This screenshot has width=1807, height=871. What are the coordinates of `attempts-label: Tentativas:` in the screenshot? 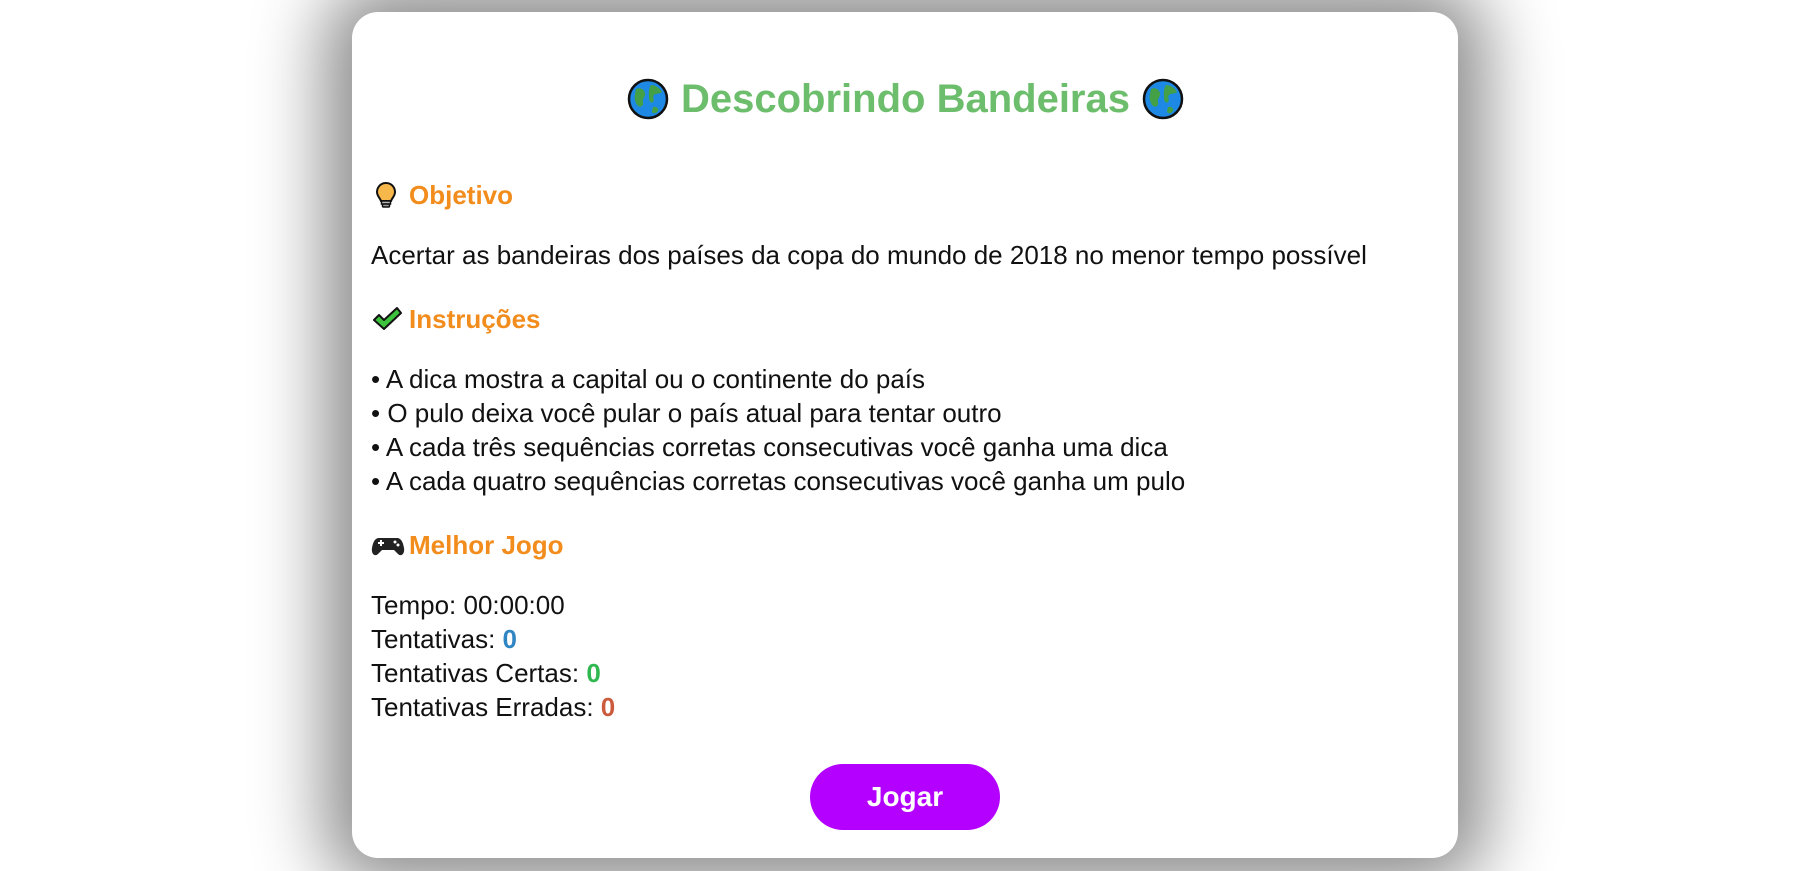 It's located at (433, 639).